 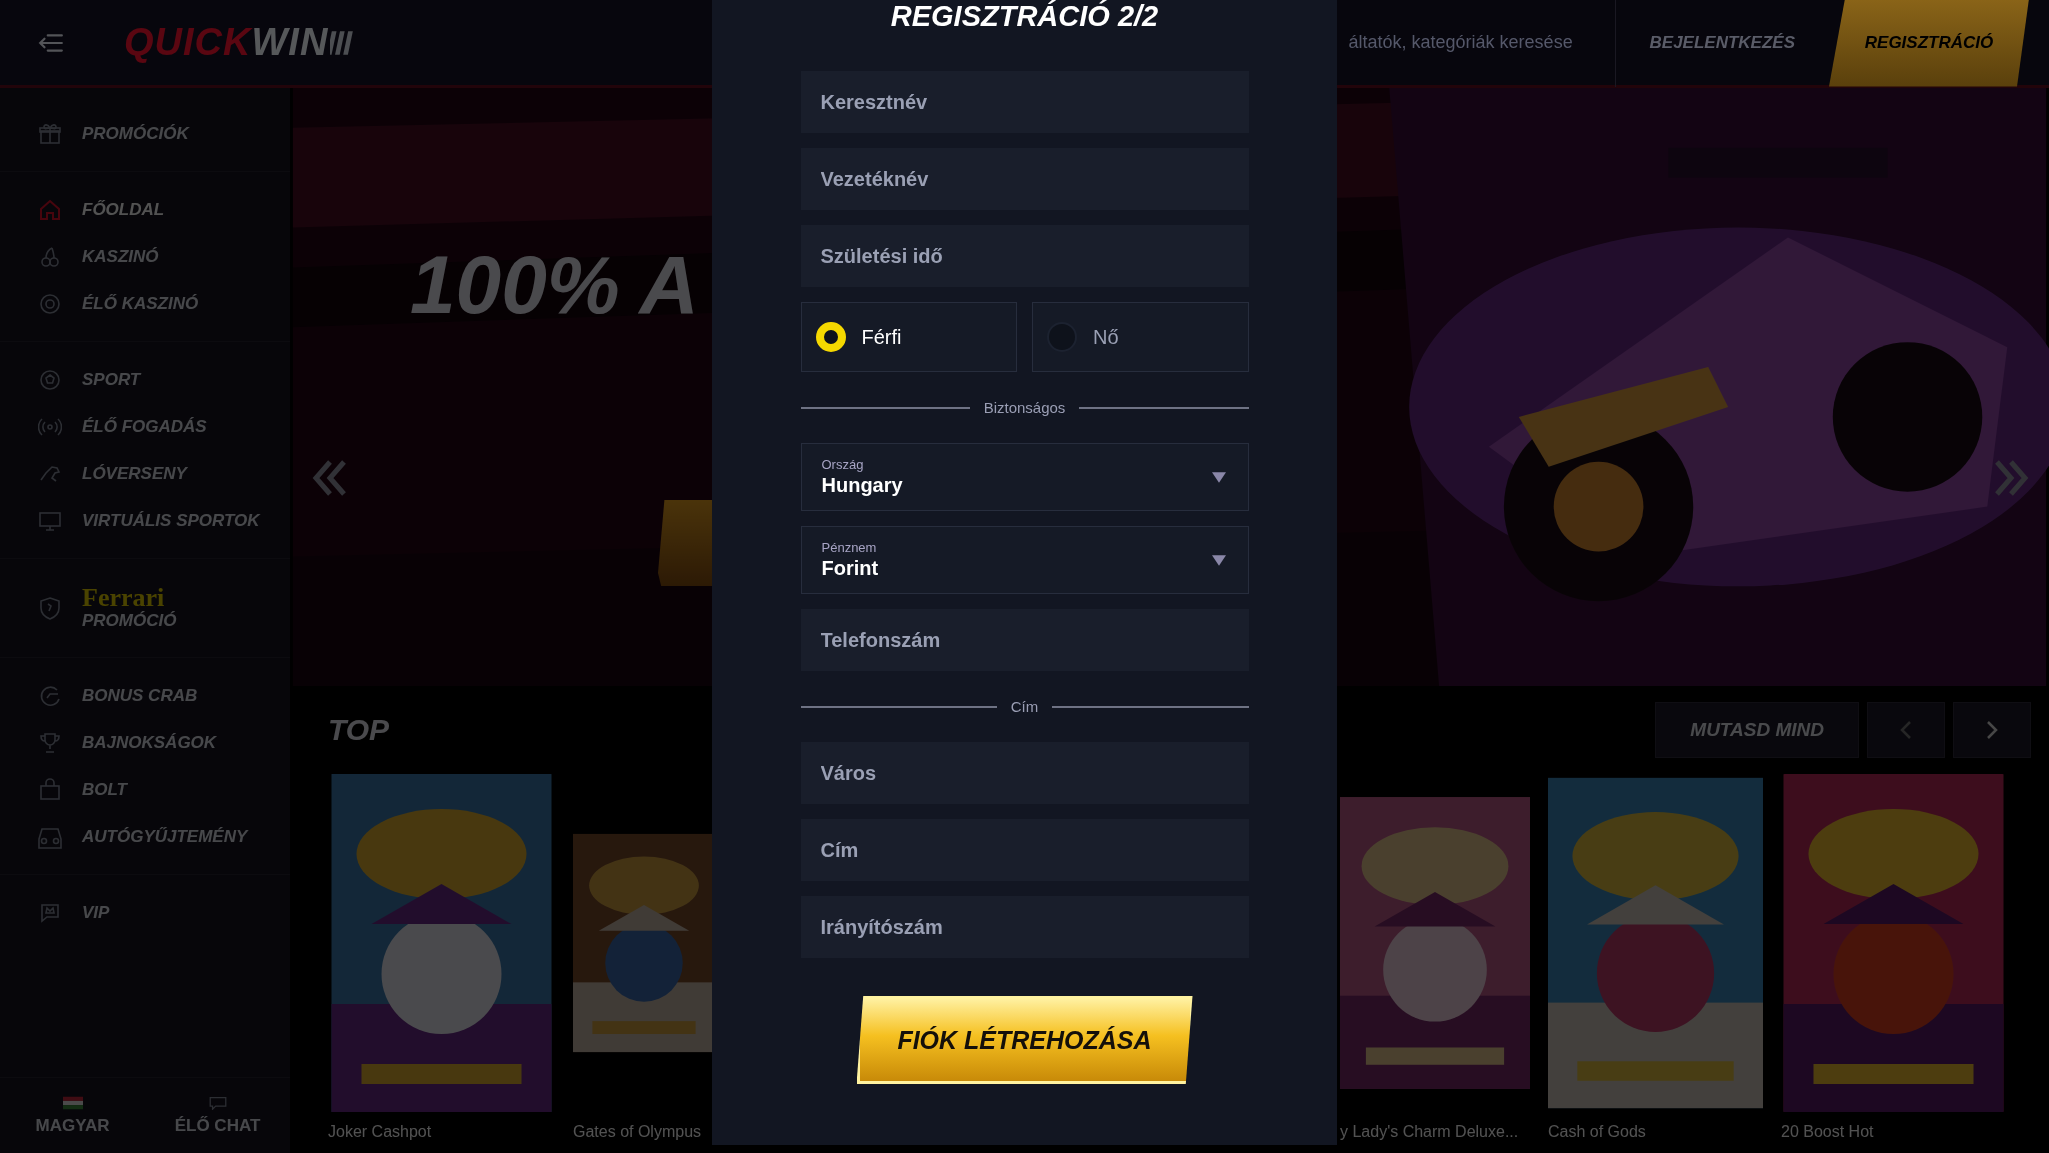 I want to click on banner-headline: 100% A, so click(x=554, y=285).